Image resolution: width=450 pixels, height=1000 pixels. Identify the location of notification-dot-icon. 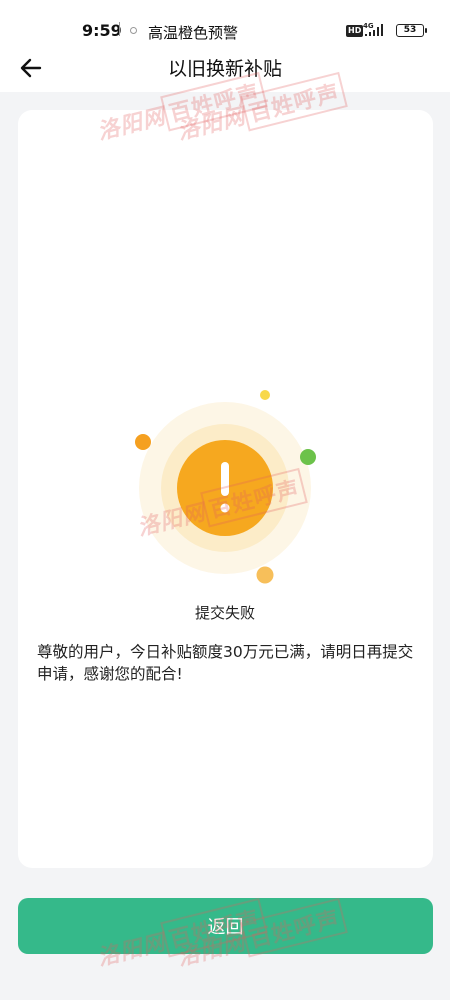
(133, 30).